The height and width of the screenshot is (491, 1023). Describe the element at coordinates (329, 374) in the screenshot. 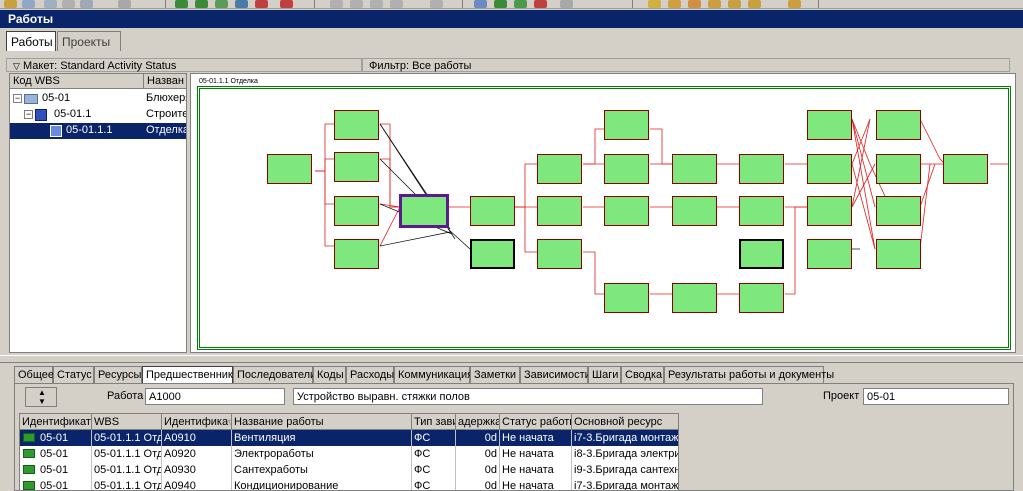

I see `tab-codes: Коды` at that location.